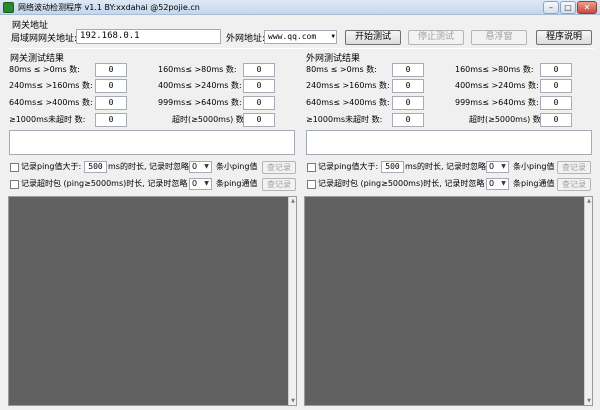 The height and width of the screenshot is (410, 600). What do you see at coordinates (195, 183) in the screenshot?
I see `lan-ignore-value-2: 0` at bounding box center [195, 183].